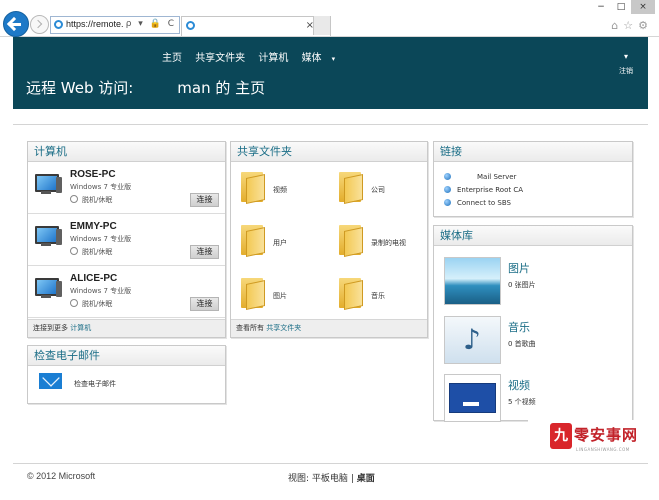 The image size is (659, 500). Describe the element at coordinates (519, 327) in the screenshot. I see `media-title: 音乐` at that location.